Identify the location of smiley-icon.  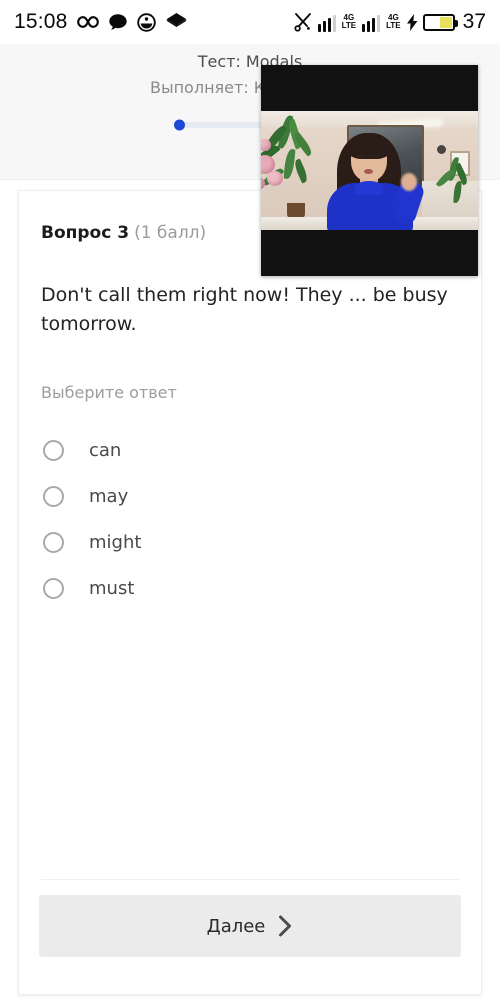
(146, 22).